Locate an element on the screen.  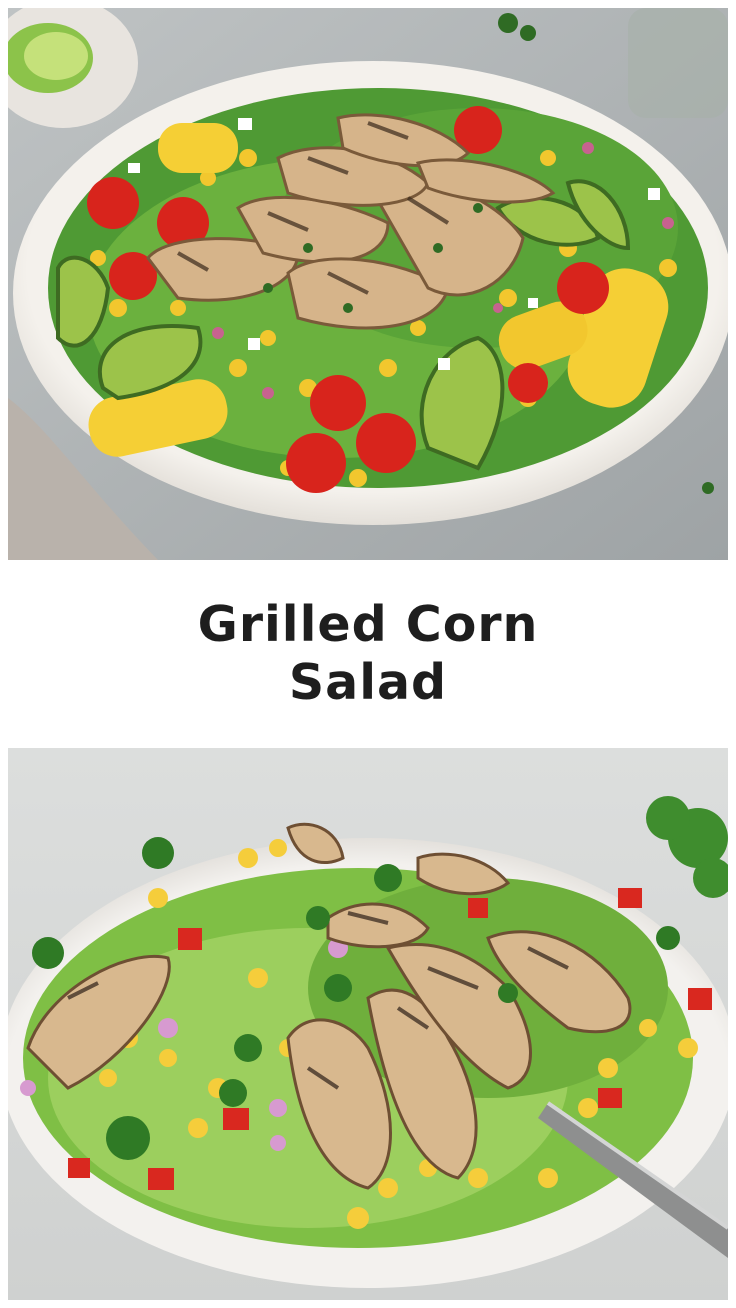
title-band: Grilled Corn Salad is located at coordinates (368, 654).